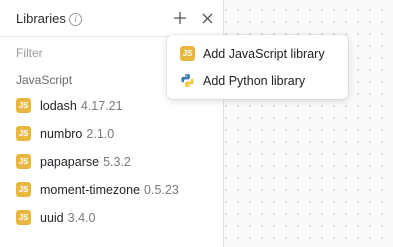 The image size is (393, 247). Describe the element at coordinates (187, 80) in the screenshot. I see `python-icon` at that location.